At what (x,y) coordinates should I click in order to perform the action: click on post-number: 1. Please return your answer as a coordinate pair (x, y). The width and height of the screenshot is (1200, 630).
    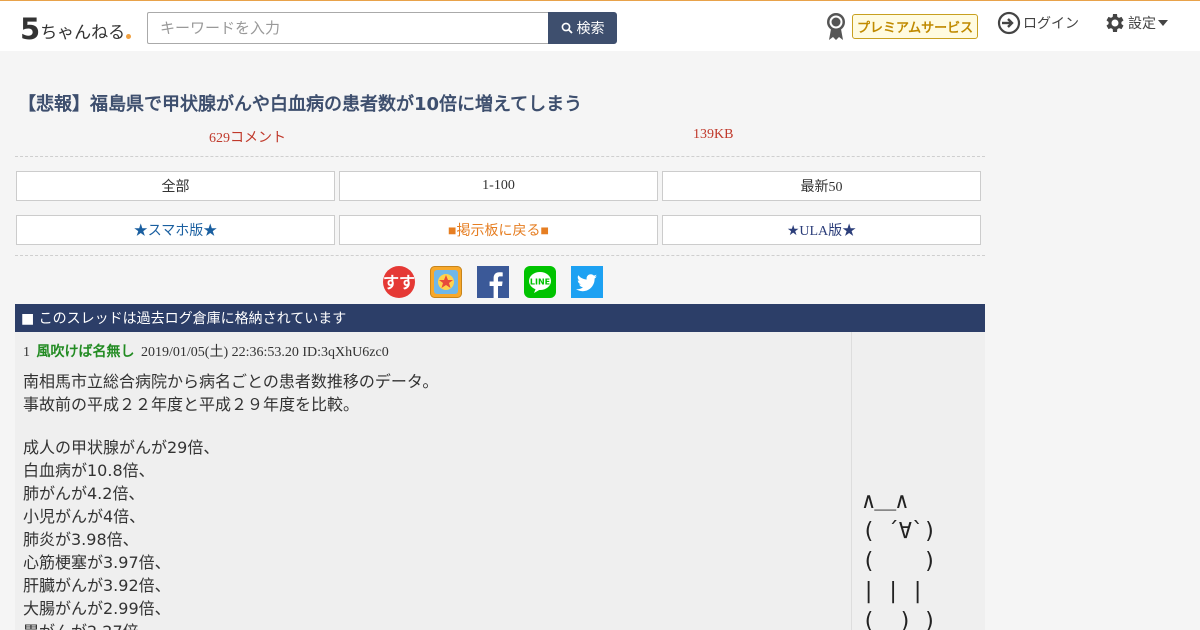
    Looking at the image, I should click on (26, 352).